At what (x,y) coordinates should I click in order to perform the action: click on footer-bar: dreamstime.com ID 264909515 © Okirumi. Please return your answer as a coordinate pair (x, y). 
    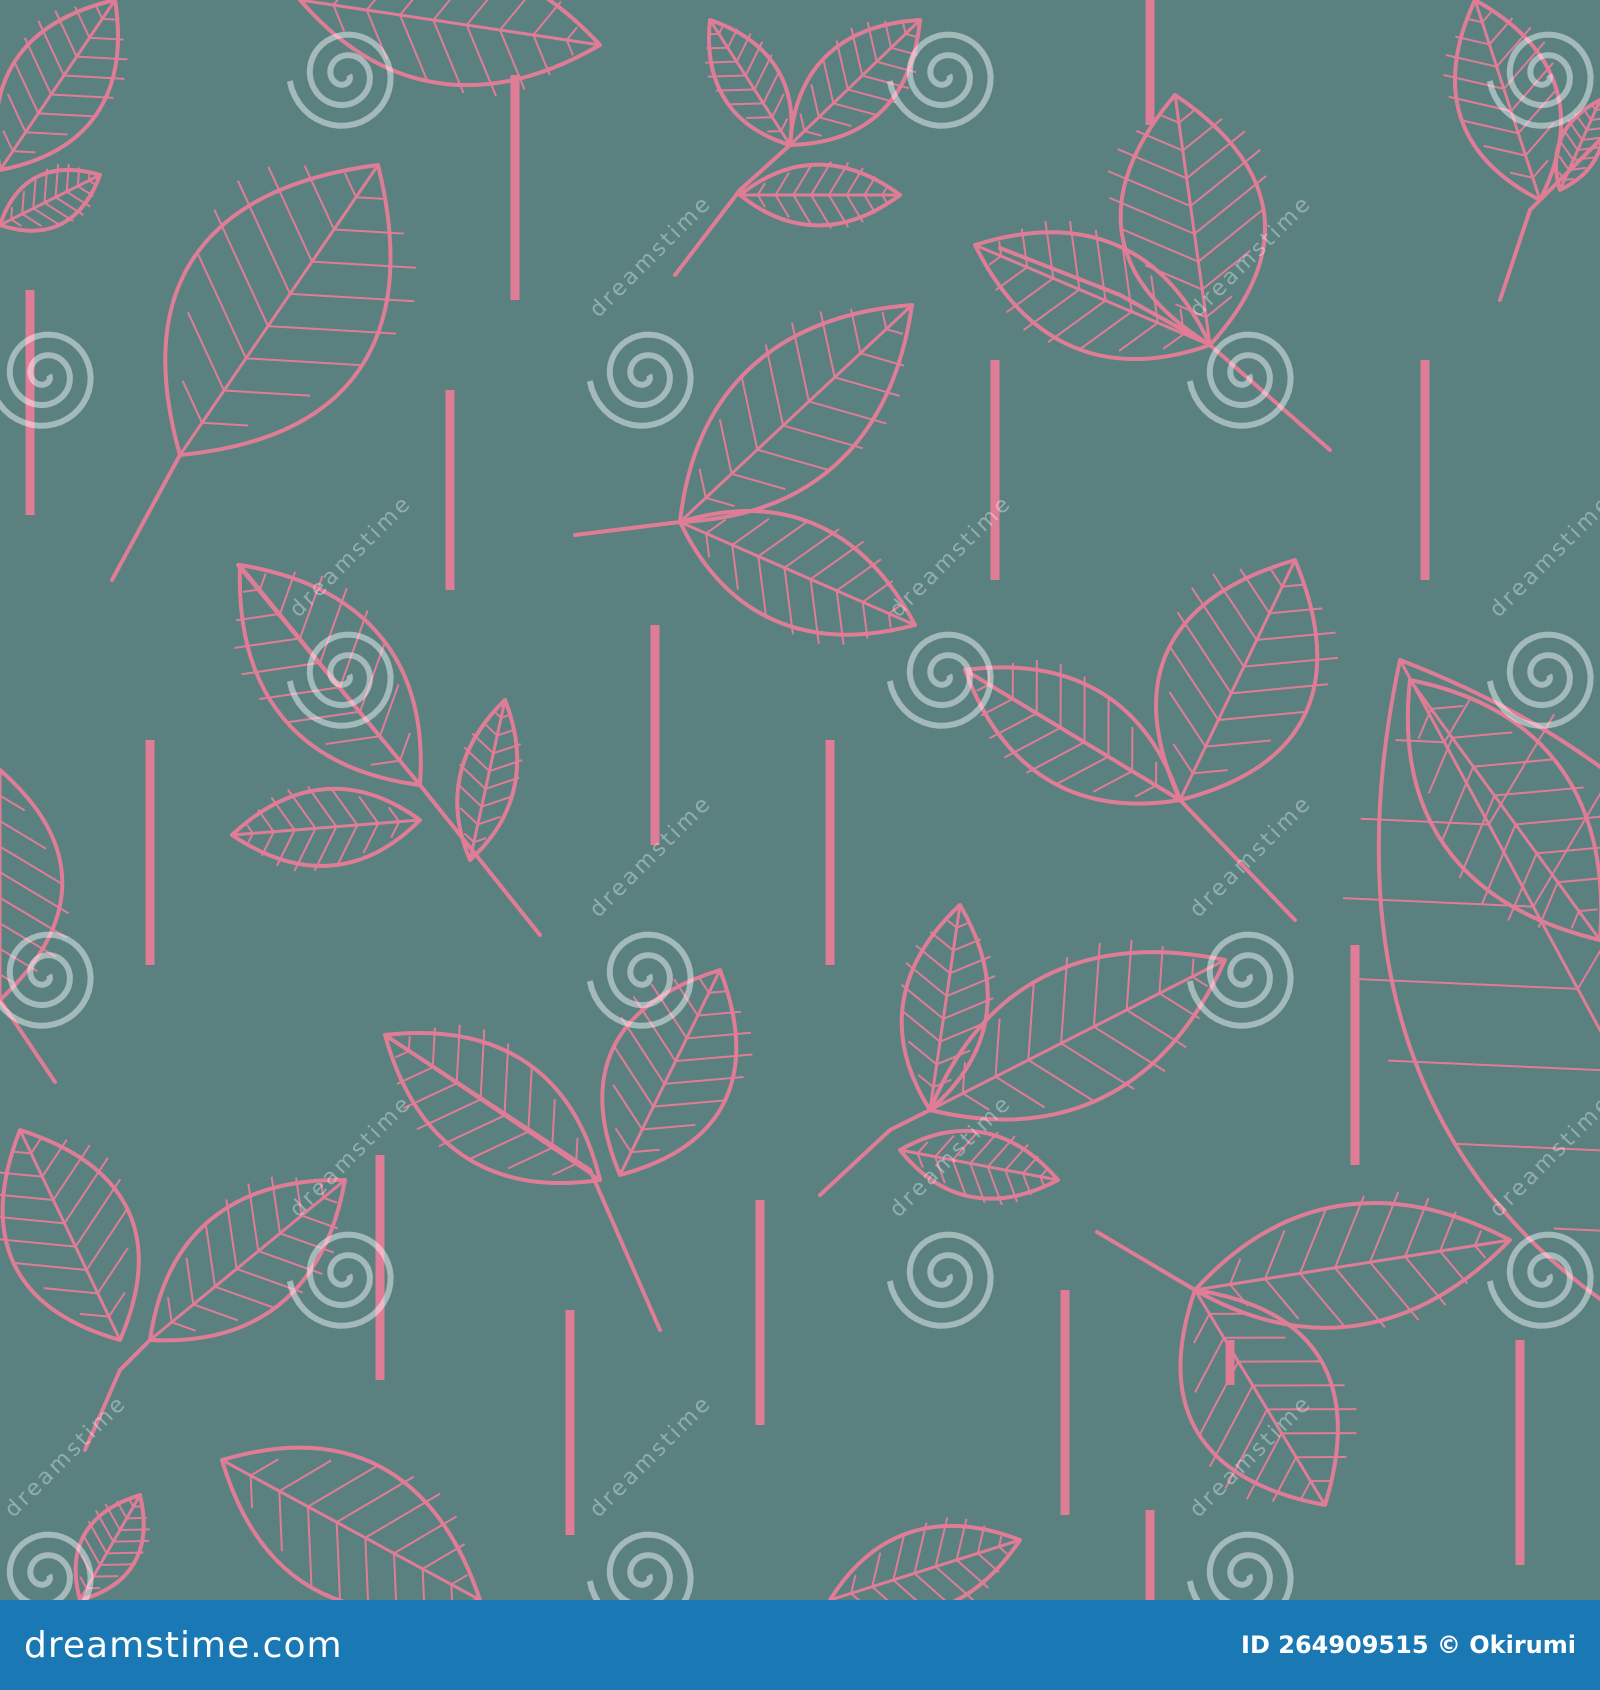
    Looking at the image, I should click on (800, 1645).